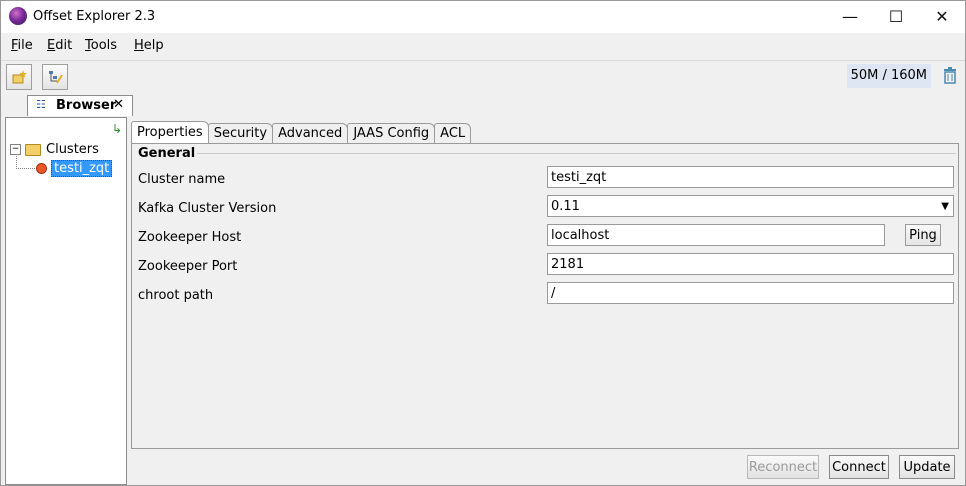  What do you see at coordinates (207, 208) in the screenshot?
I see `kafka-version-label: Kafka Cluster Version` at bounding box center [207, 208].